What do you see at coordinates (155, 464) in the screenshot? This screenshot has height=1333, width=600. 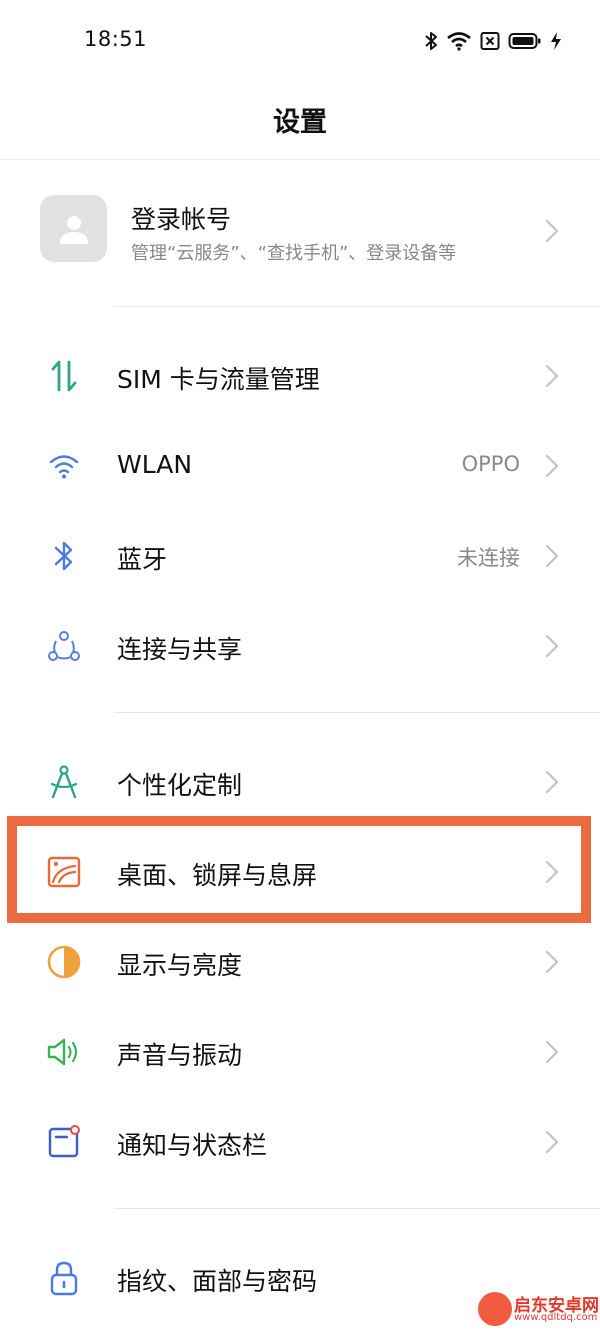 I see `settings-item-label: WLAN` at bounding box center [155, 464].